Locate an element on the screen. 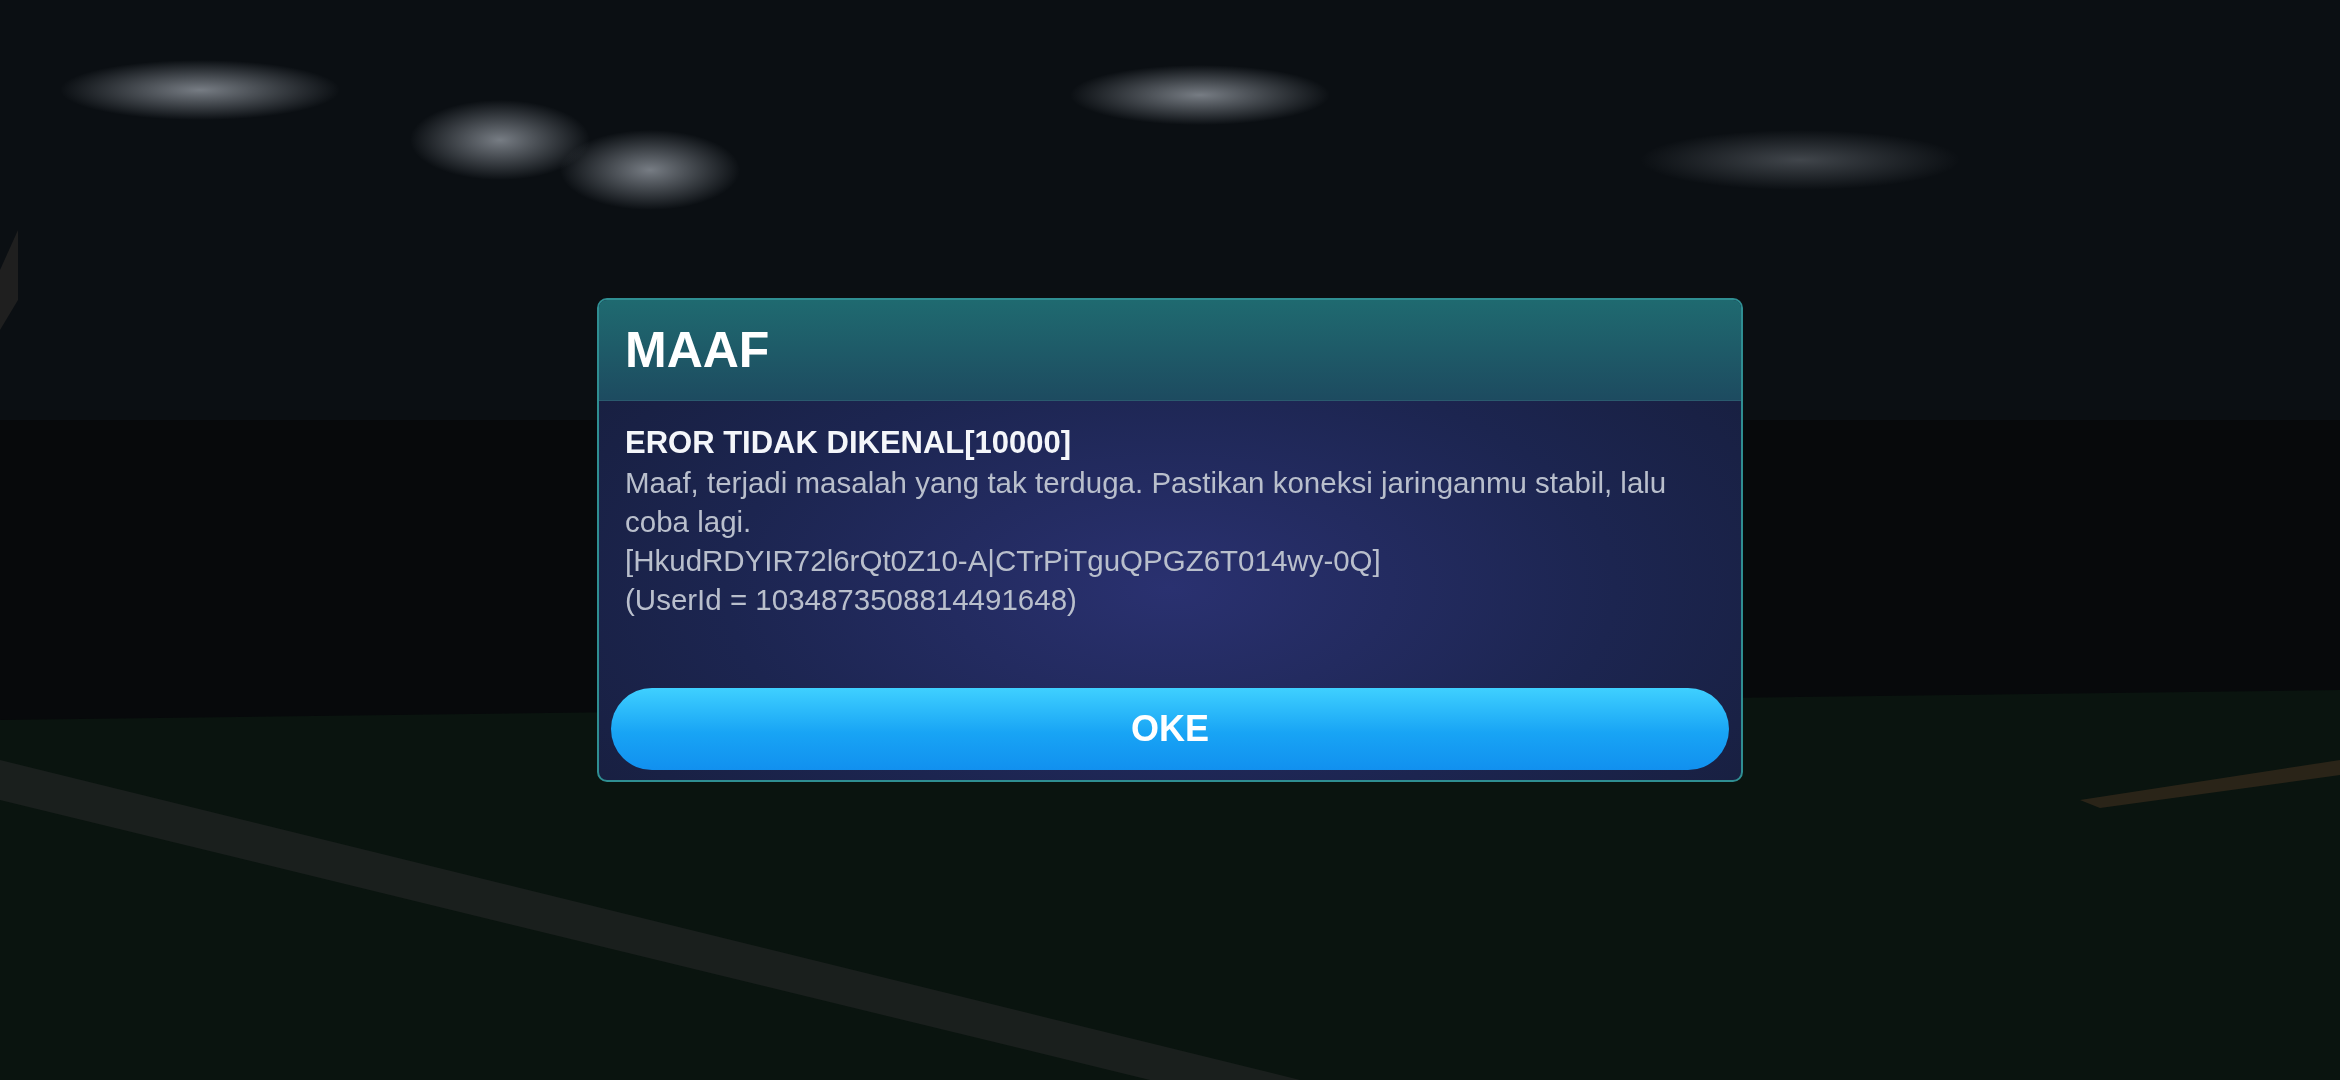 Image resolution: width=2340 pixels, height=1080 pixels. error-heading: EROR TIDAK DIKENAL[10000] is located at coordinates (849, 443).